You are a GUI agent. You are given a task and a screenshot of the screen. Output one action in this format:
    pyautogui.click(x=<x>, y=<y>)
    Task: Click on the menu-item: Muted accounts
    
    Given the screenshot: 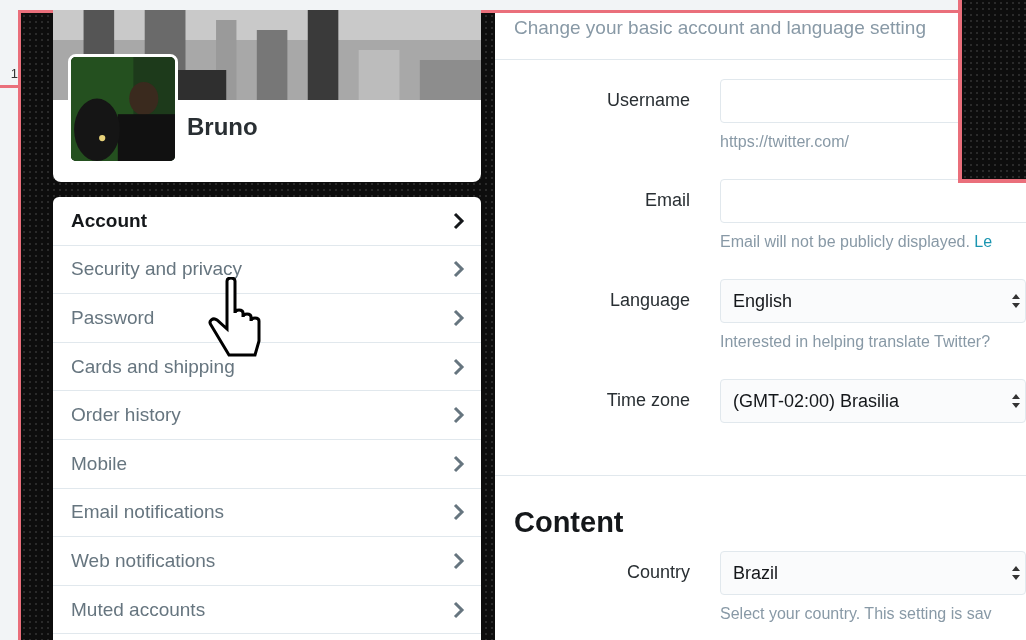 What is the action you would take?
    pyautogui.click(x=267, y=610)
    